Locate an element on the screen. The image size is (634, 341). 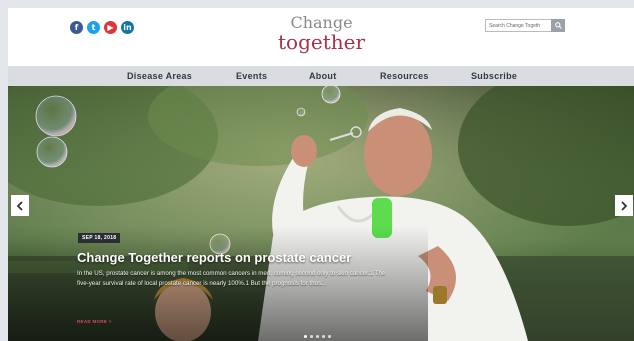
nav-item-subscribe: Subscribe is located at coordinates (494, 76).